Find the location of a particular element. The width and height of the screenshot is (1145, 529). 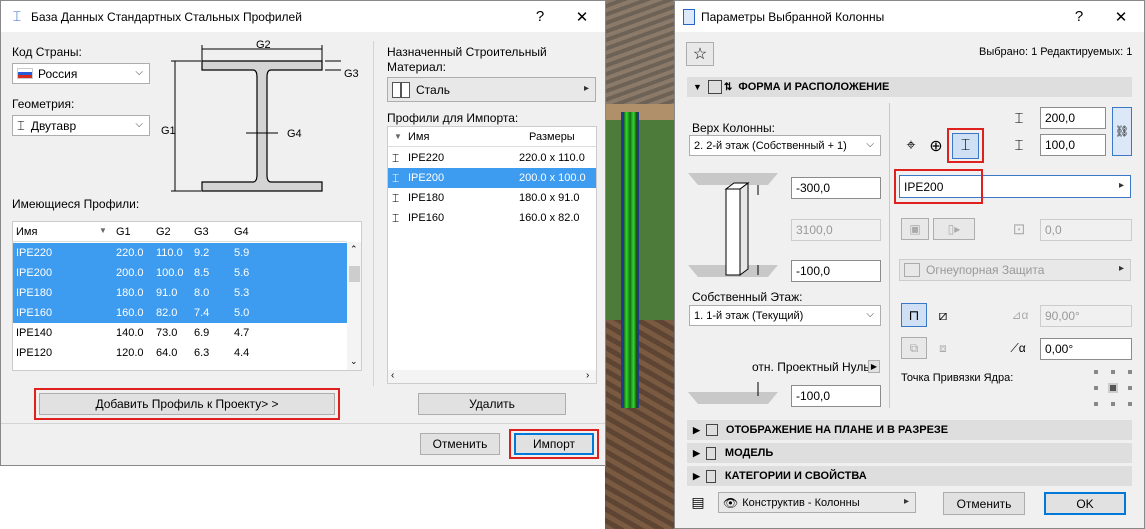

top-dropdown: 2. 2-й этаж (Собственный + 1) ⌵ is located at coordinates (785, 145).